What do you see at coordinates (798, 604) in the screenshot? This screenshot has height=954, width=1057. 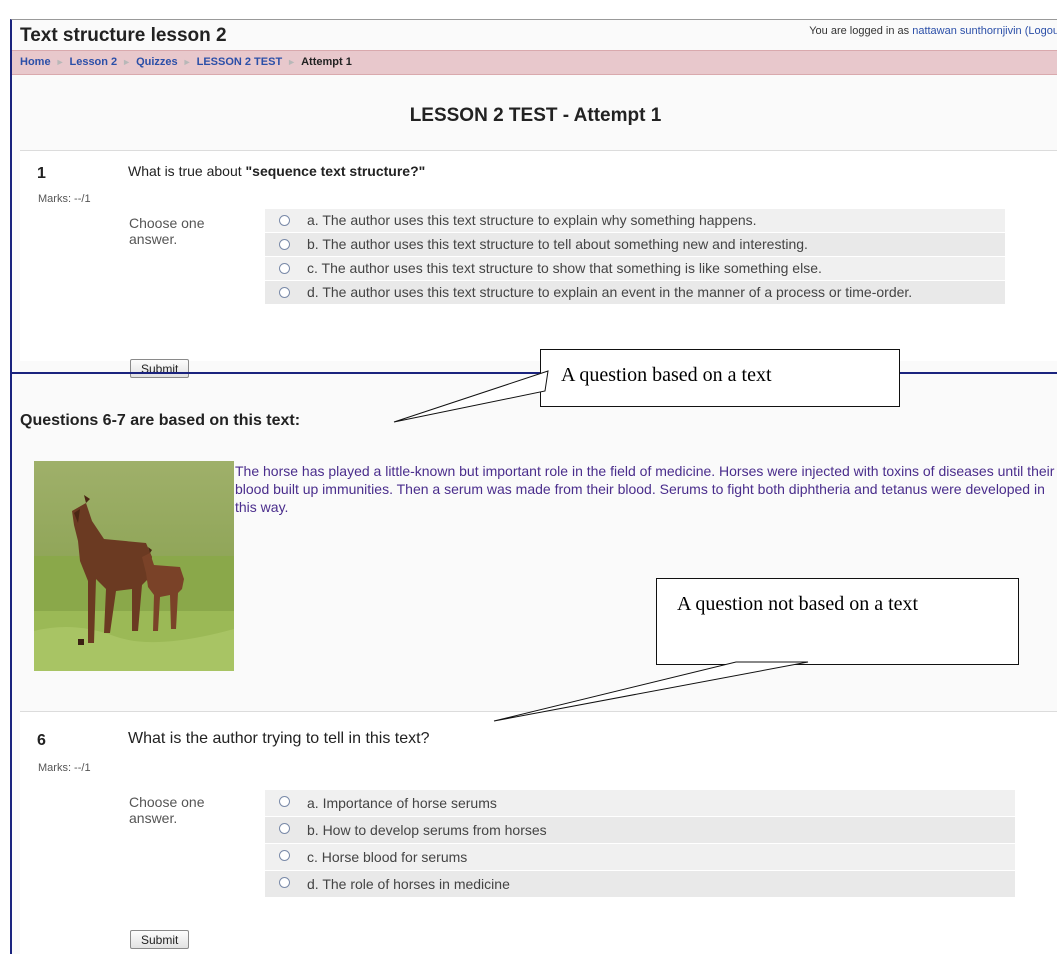 I see `callout-label: A question not based on a text` at bounding box center [798, 604].